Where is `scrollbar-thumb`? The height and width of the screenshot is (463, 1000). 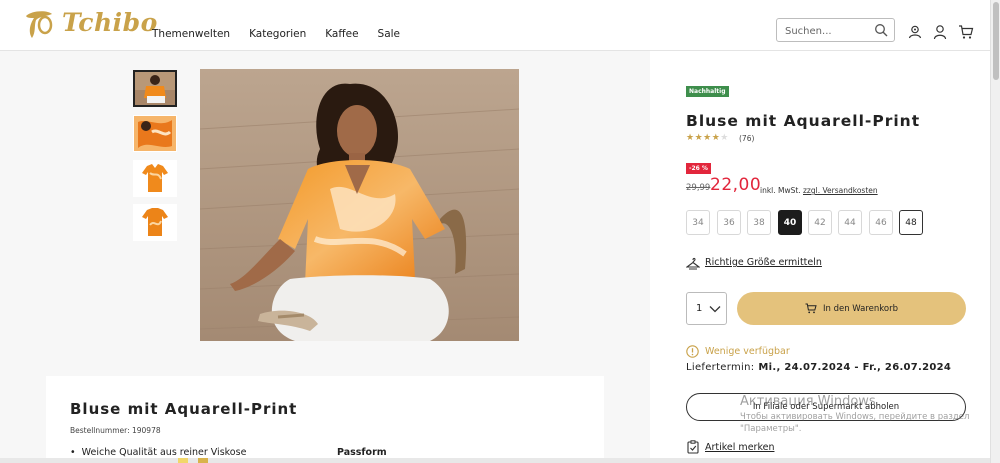 scrollbar-thumb is located at coordinates (996, 41).